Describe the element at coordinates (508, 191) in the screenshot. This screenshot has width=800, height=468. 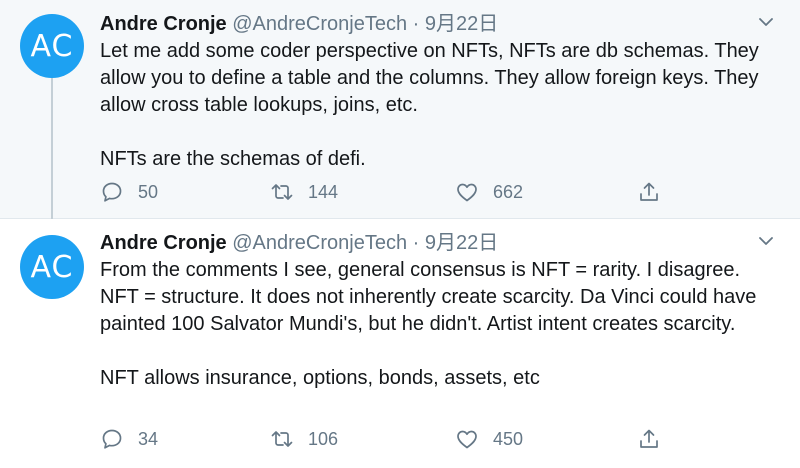
I see `like-count: 662` at that location.